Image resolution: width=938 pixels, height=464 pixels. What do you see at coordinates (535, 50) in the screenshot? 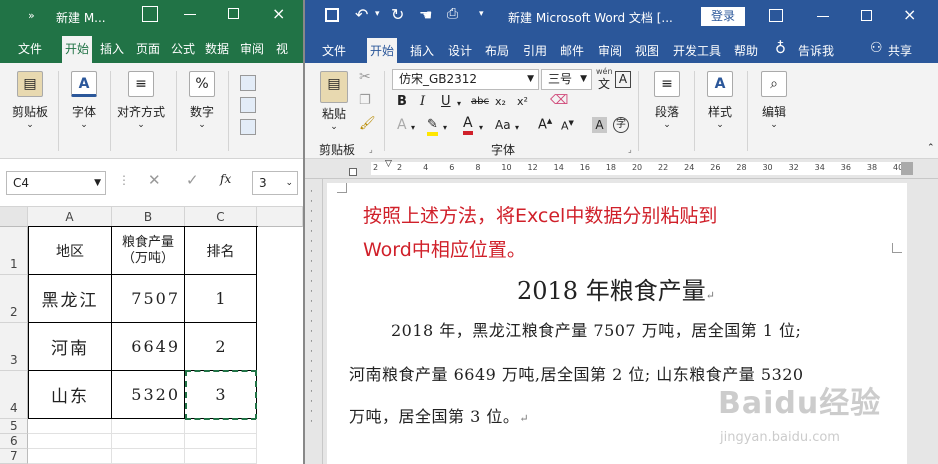
I see `tab-references: 引用` at bounding box center [535, 50].